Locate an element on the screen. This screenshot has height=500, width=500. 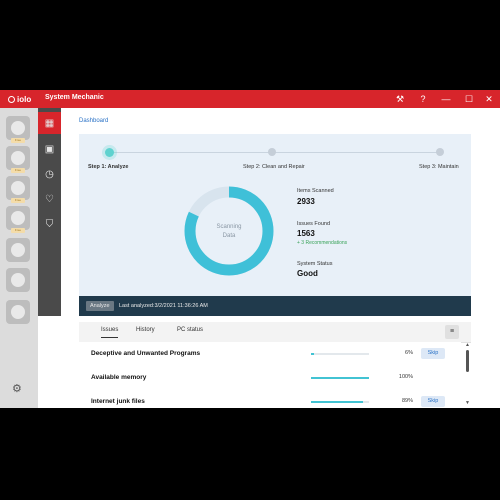
scan-progress-ring is located at coordinates (229, 231).